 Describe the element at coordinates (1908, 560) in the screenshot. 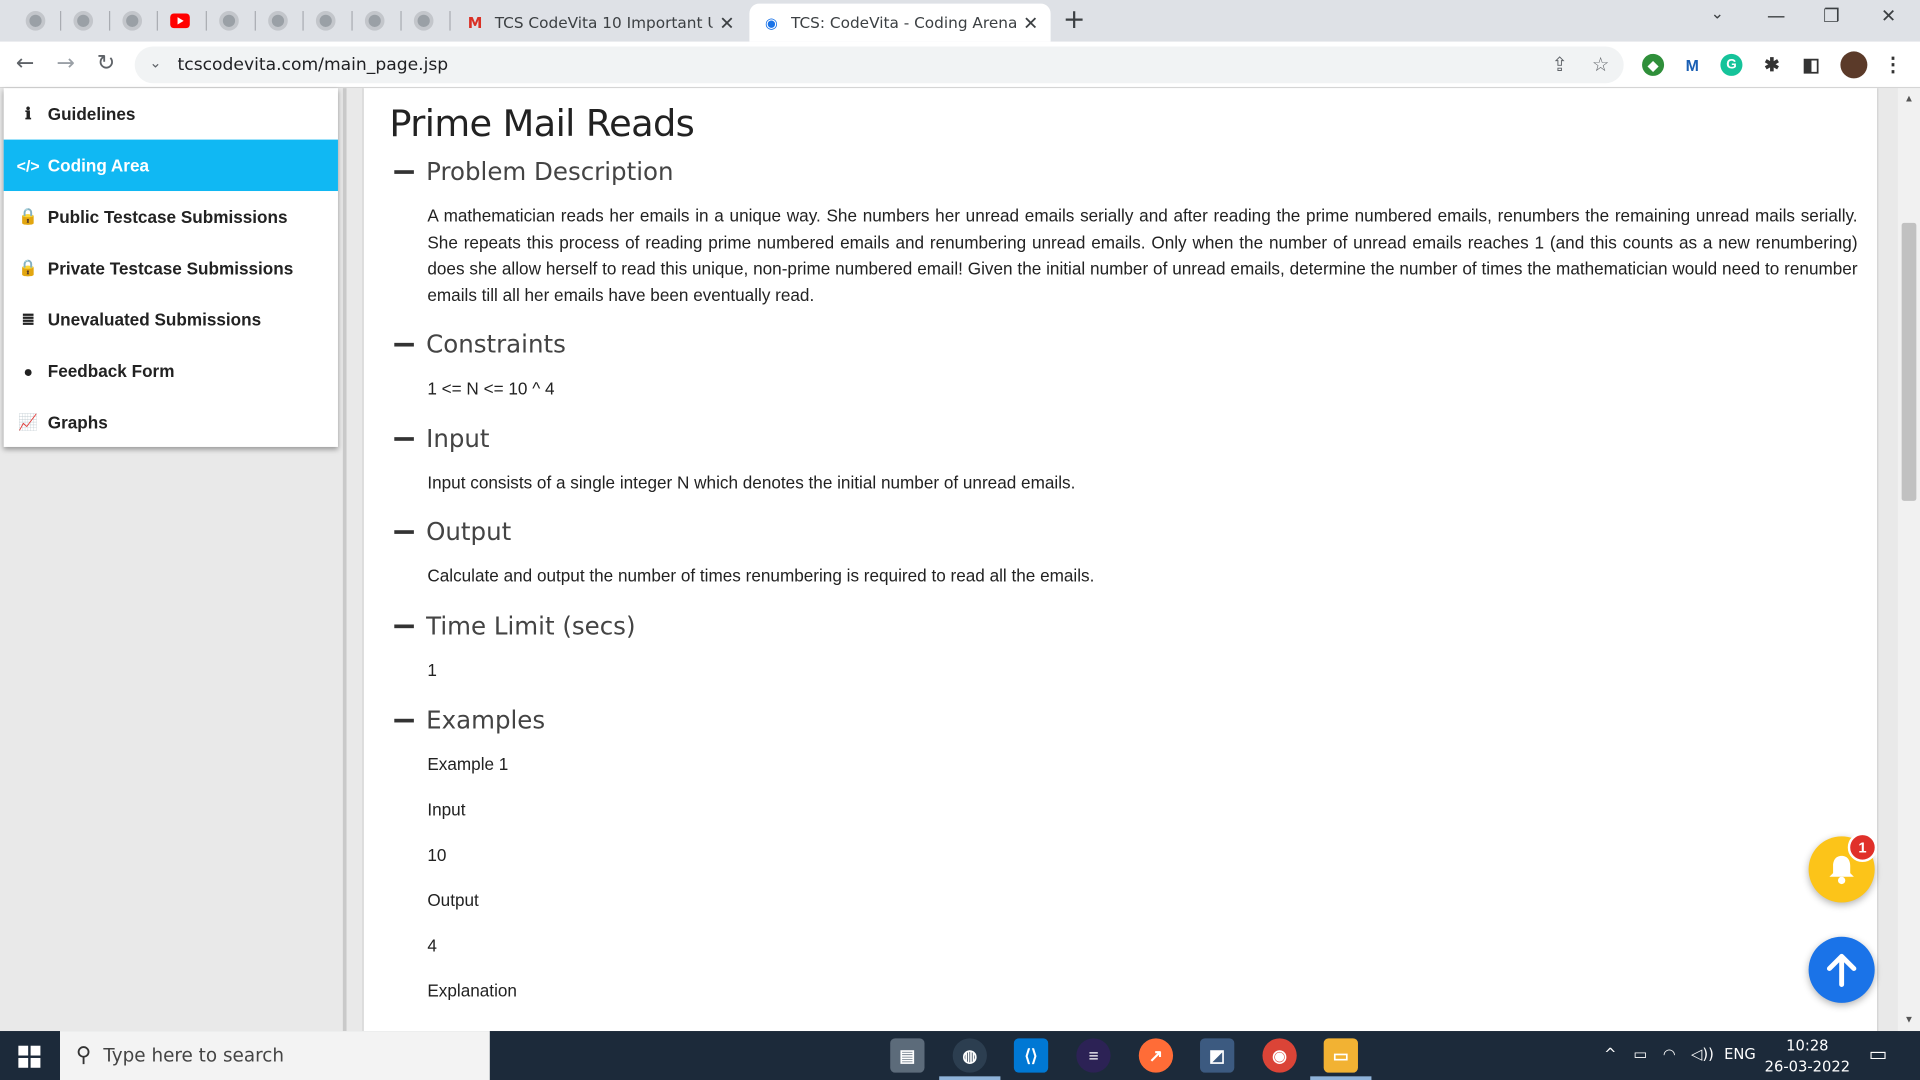

I see `page-scrollbar: ▲ ▼` at that location.